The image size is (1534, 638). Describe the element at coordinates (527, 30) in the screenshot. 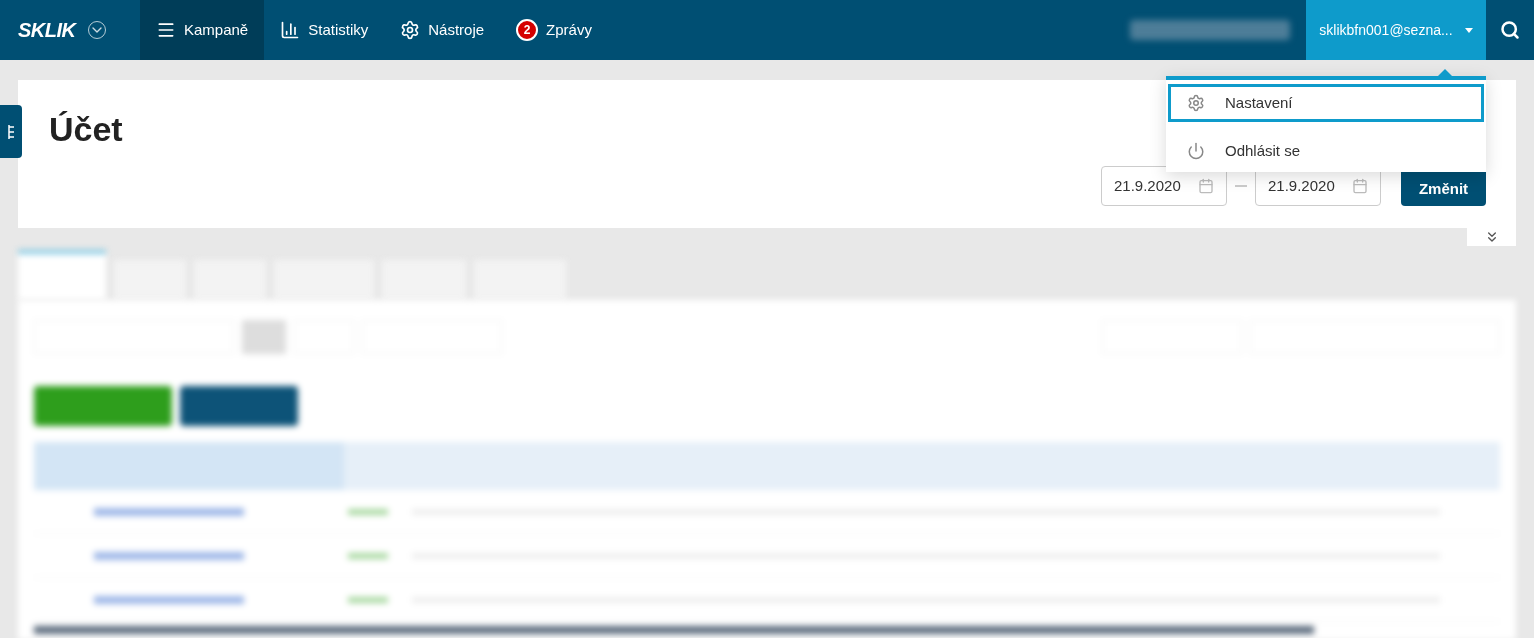

I see `notification-badge: 2` at that location.